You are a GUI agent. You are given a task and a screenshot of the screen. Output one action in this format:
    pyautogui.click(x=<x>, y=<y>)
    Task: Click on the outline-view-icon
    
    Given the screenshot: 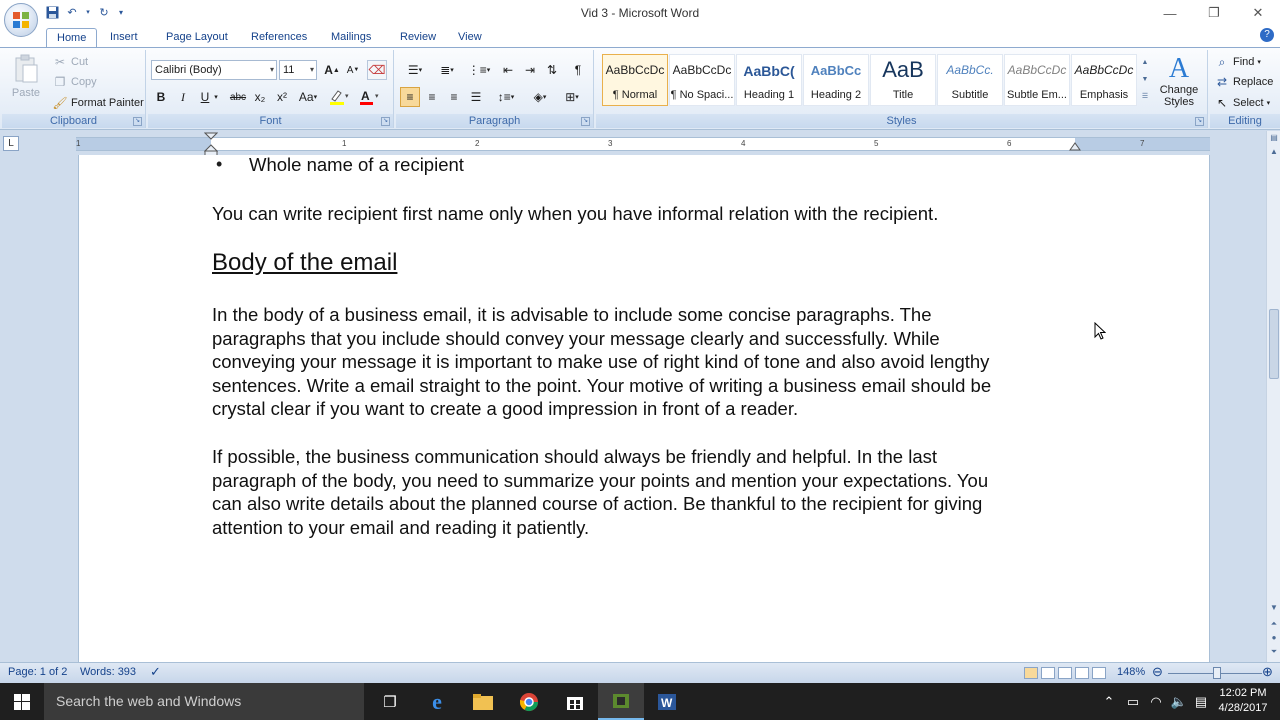 What is the action you would take?
    pyautogui.click(x=1082, y=673)
    